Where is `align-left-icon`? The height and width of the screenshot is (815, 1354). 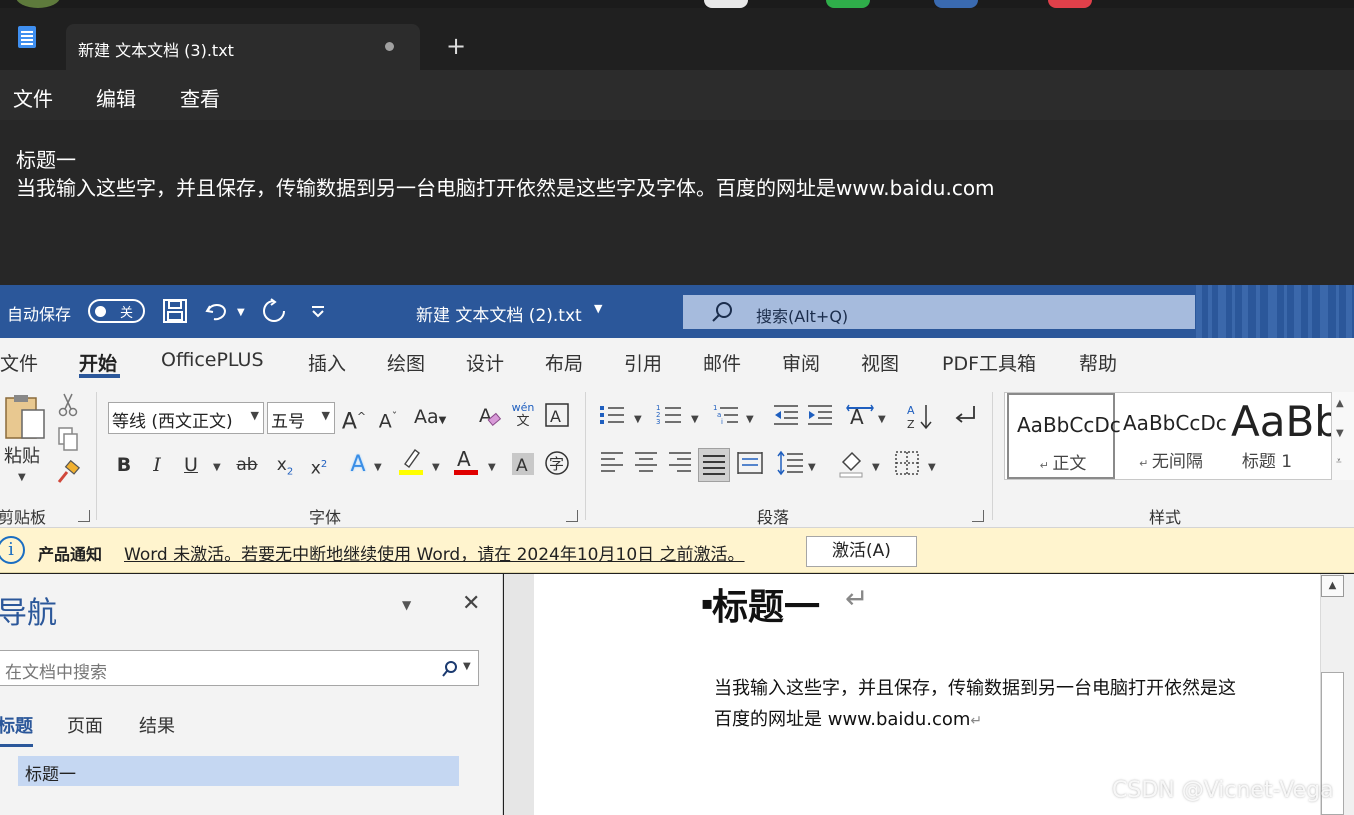
align-left-icon is located at coordinates (612, 465).